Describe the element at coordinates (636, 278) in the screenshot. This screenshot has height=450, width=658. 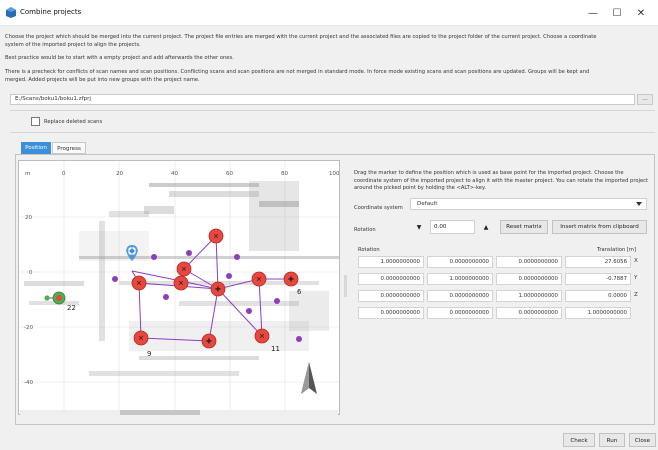
I see `axis-label: Y` at that location.